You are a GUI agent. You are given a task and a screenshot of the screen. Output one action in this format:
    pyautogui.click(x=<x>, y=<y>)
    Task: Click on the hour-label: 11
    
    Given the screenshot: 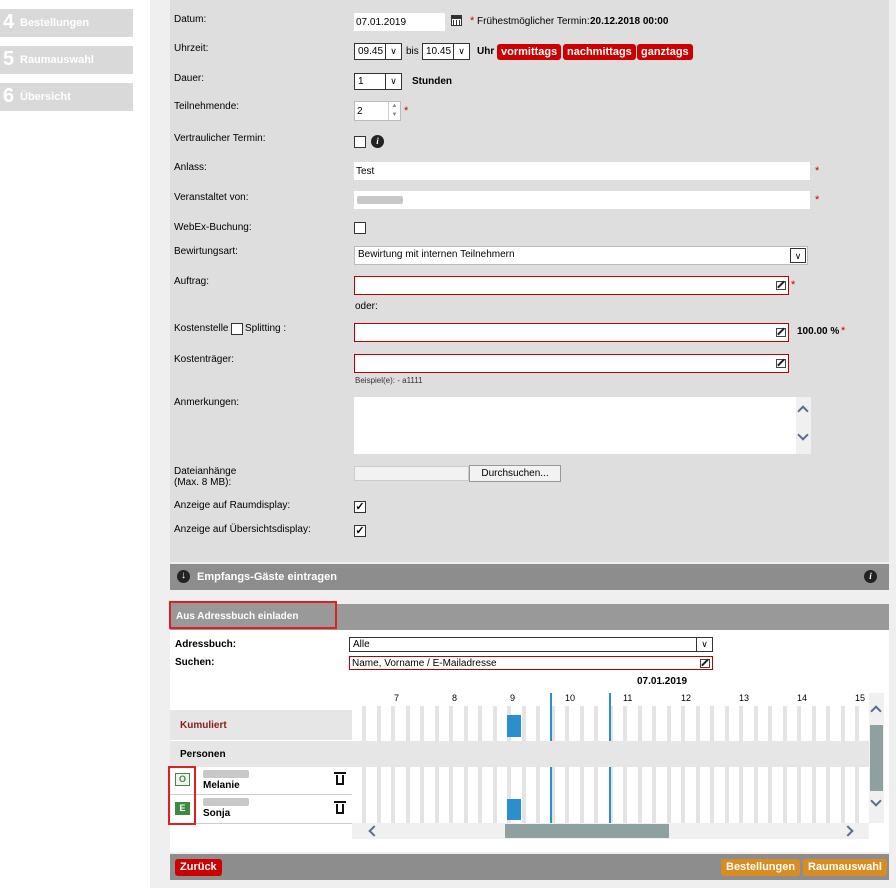 What is the action you would take?
    pyautogui.click(x=628, y=698)
    